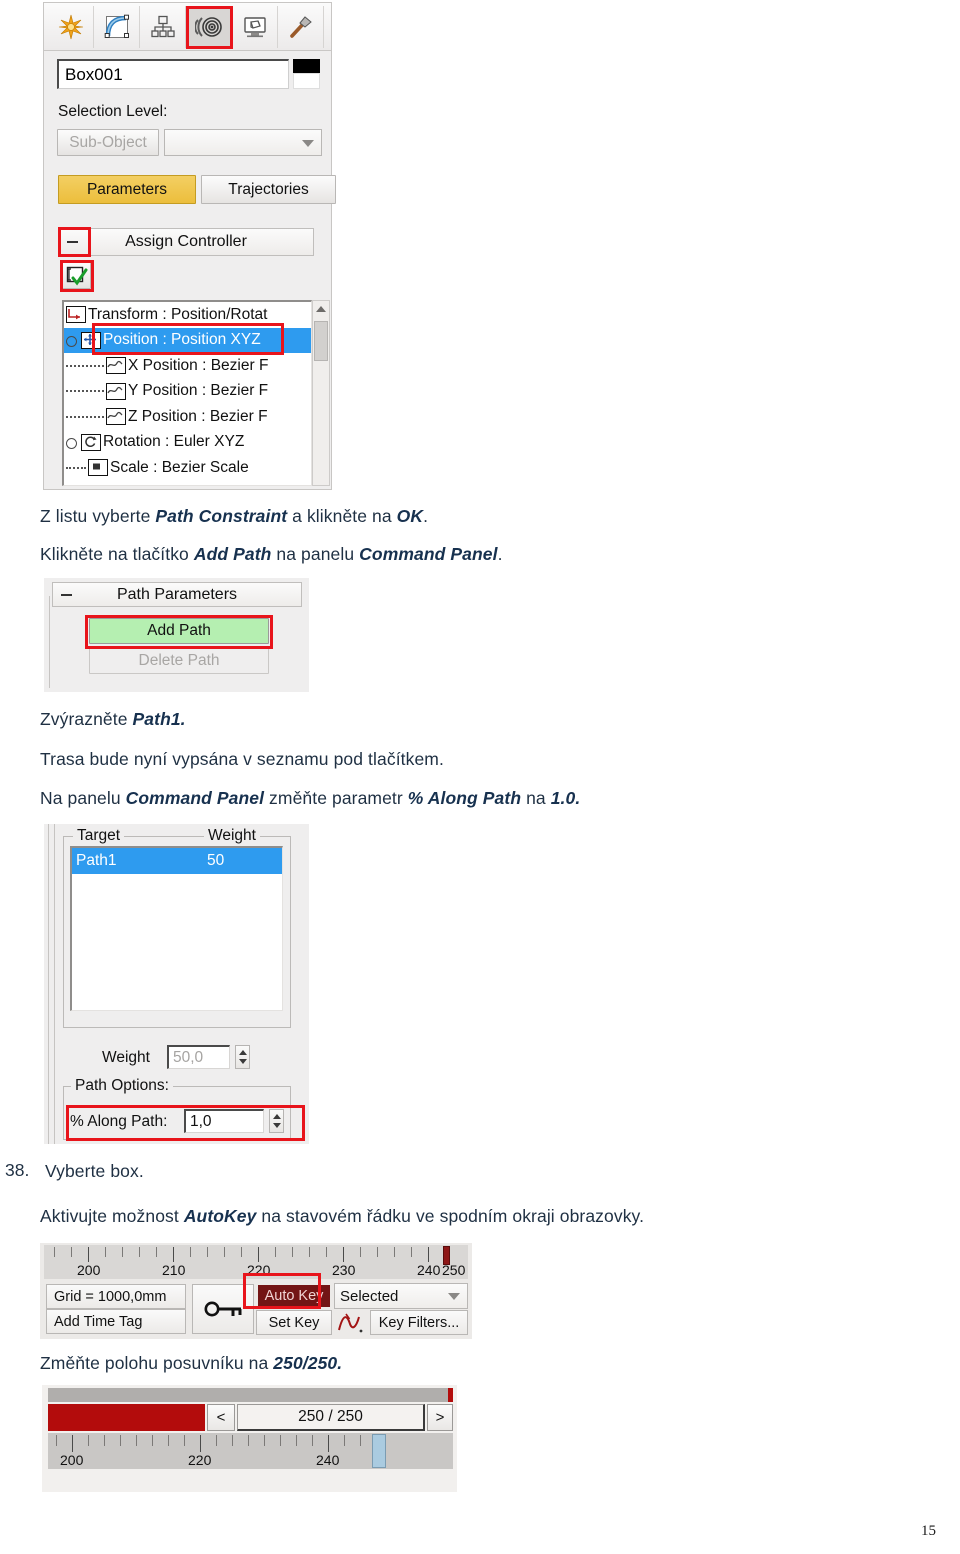 This screenshot has width=960, height=1554. Describe the element at coordinates (126, 1417) in the screenshot. I see `time-slider-track` at that location.